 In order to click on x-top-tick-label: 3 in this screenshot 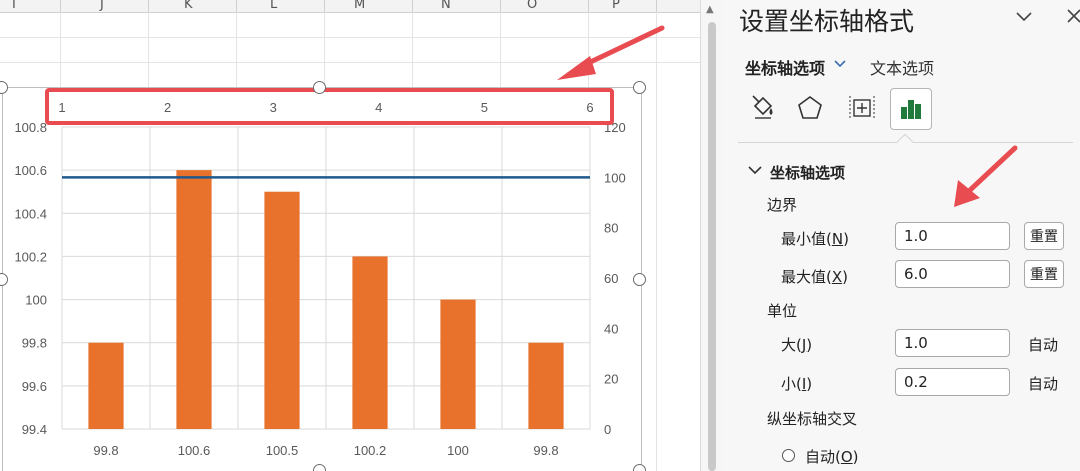, I will do `click(273, 107)`.